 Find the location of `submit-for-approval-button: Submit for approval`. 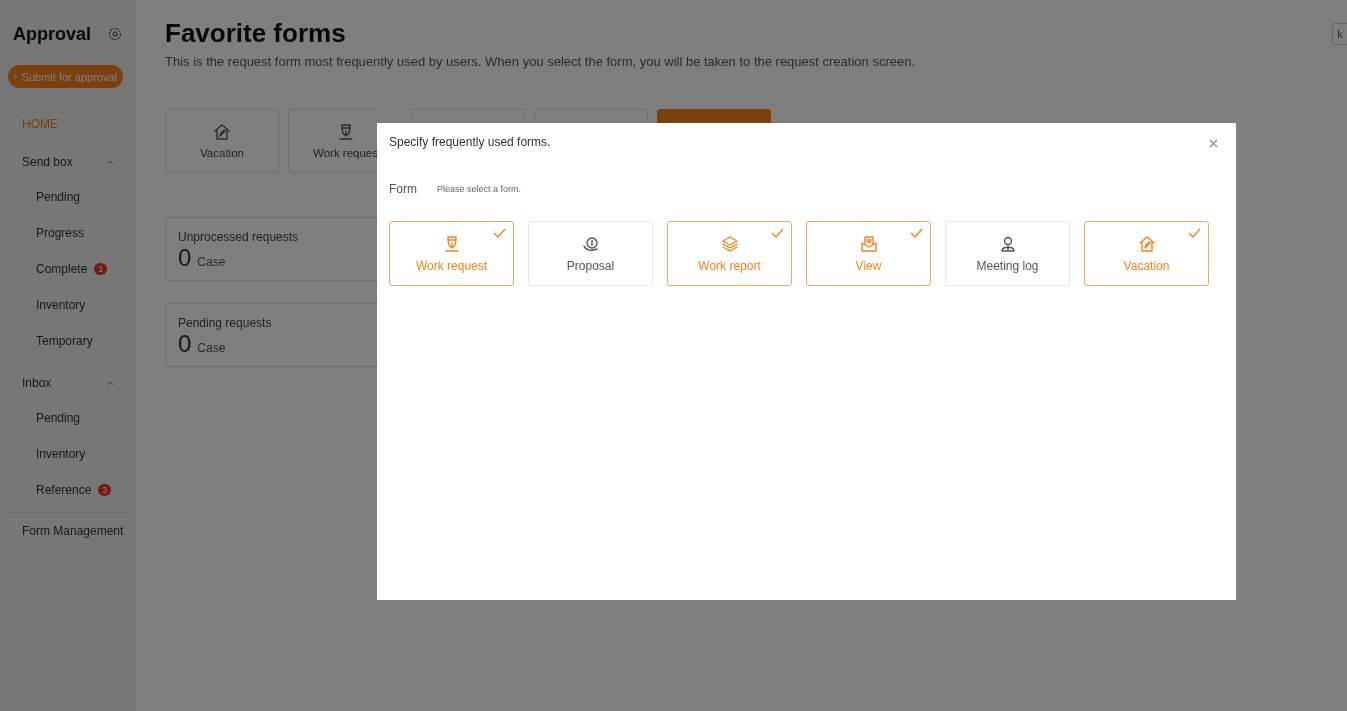

submit-for-approval-button: Submit for approval is located at coordinates (65, 76).